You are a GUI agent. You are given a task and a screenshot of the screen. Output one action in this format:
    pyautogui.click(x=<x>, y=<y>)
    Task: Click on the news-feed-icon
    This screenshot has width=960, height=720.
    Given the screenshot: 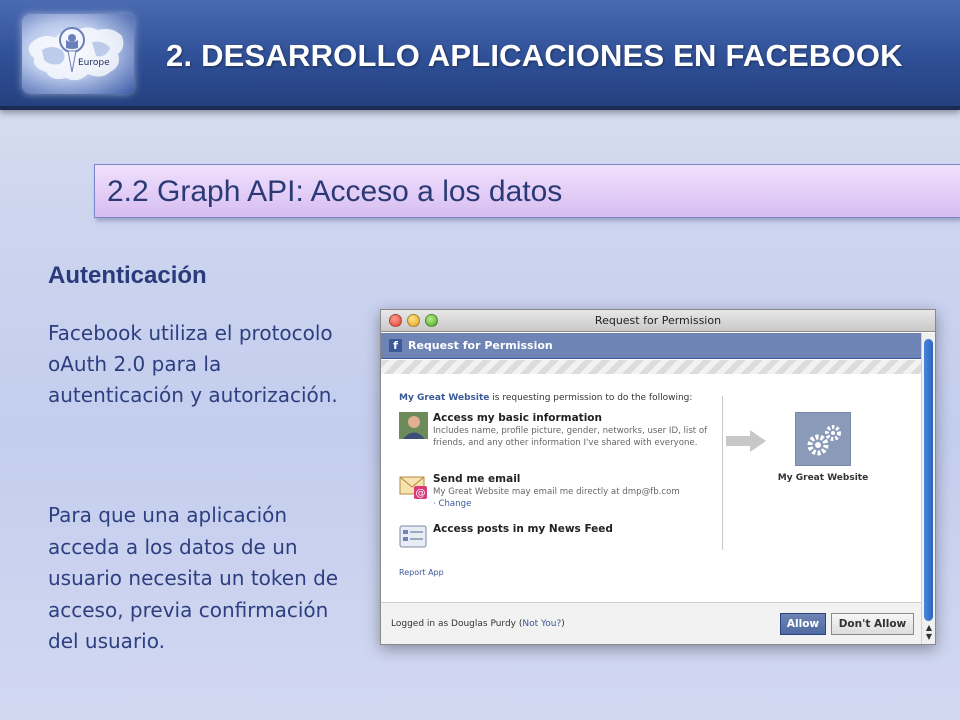 What is the action you would take?
    pyautogui.click(x=413, y=536)
    